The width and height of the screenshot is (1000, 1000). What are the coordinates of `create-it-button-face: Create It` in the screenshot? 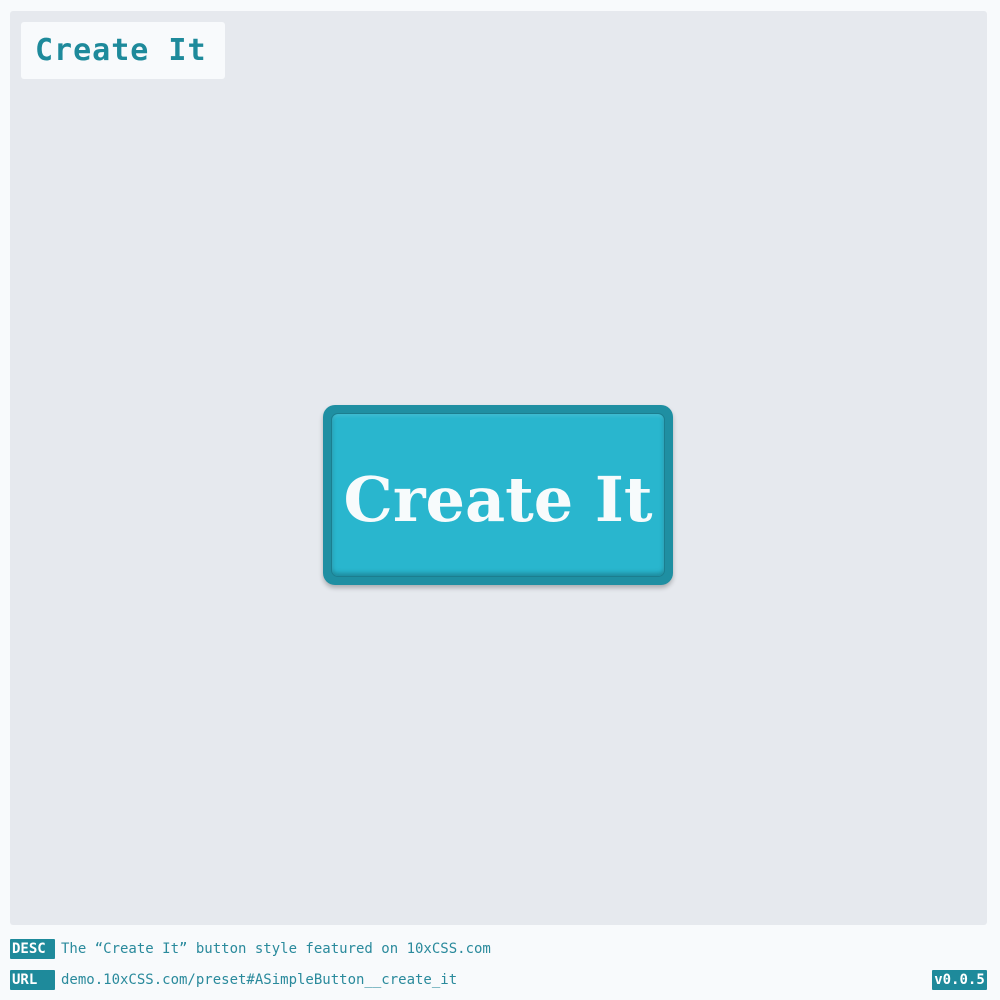 It's located at (498, 495).